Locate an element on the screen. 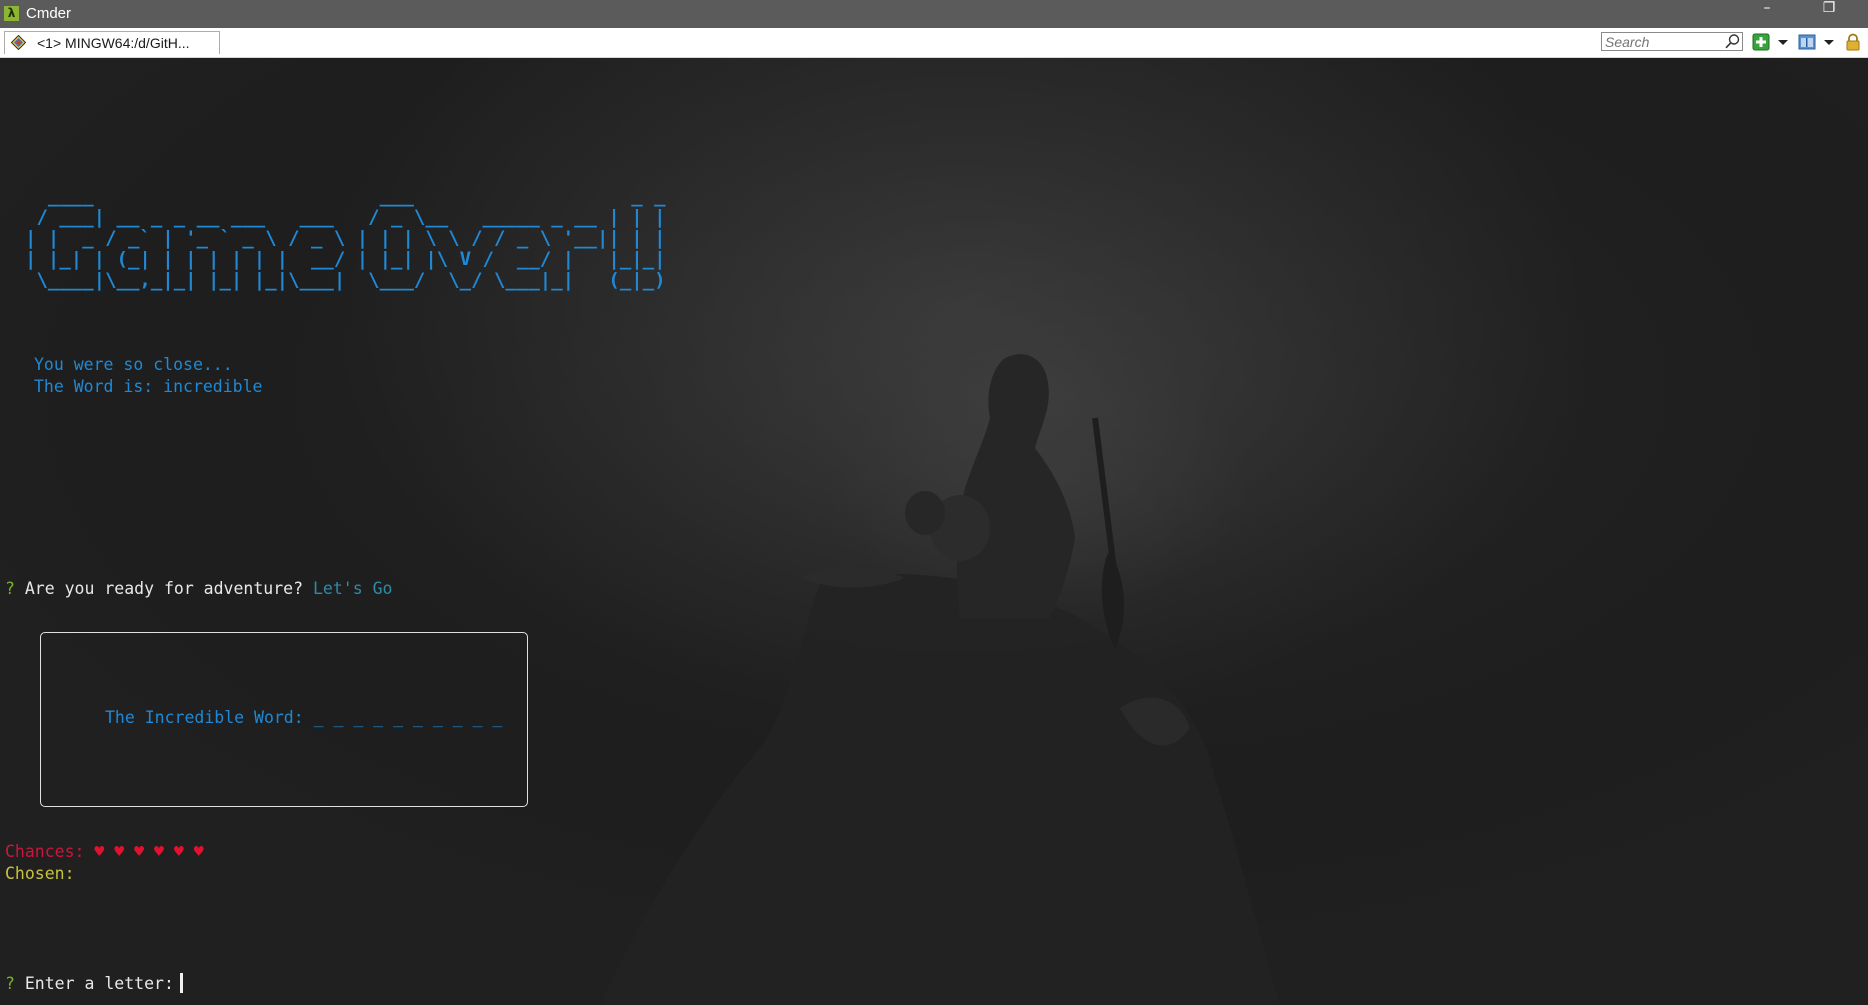  search-icon is located at coordinates (1732, 41).